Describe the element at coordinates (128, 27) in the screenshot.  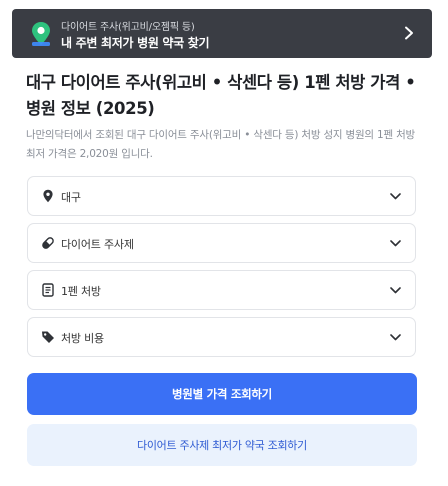
I see `banner-subtitle: 다이어트 주사(위고비/오젬픽 등)` at that location.